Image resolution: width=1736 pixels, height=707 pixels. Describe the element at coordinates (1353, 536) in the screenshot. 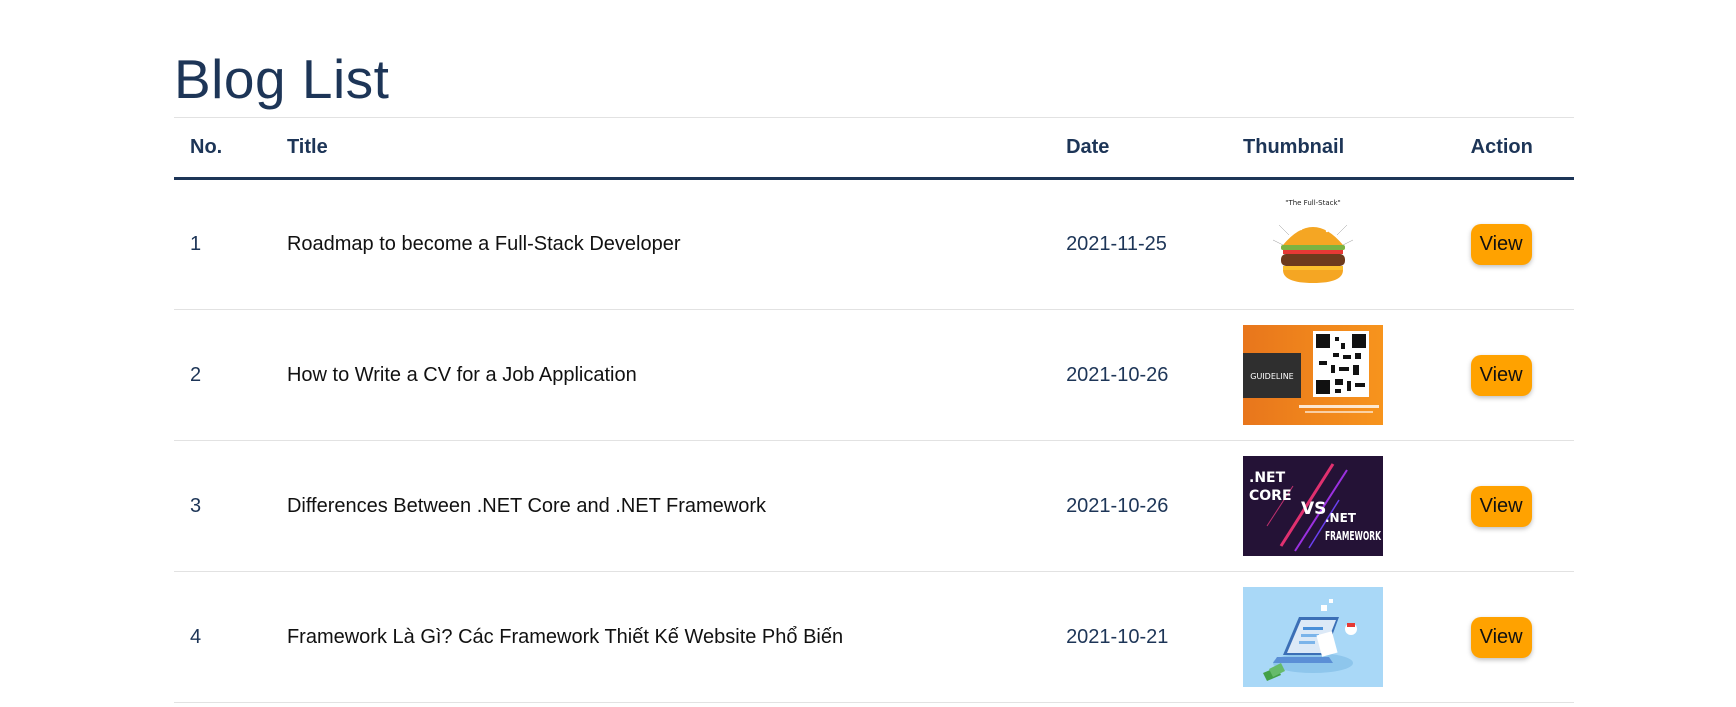

I see `thumbnail-line4: FRAMEWORK` at that location.